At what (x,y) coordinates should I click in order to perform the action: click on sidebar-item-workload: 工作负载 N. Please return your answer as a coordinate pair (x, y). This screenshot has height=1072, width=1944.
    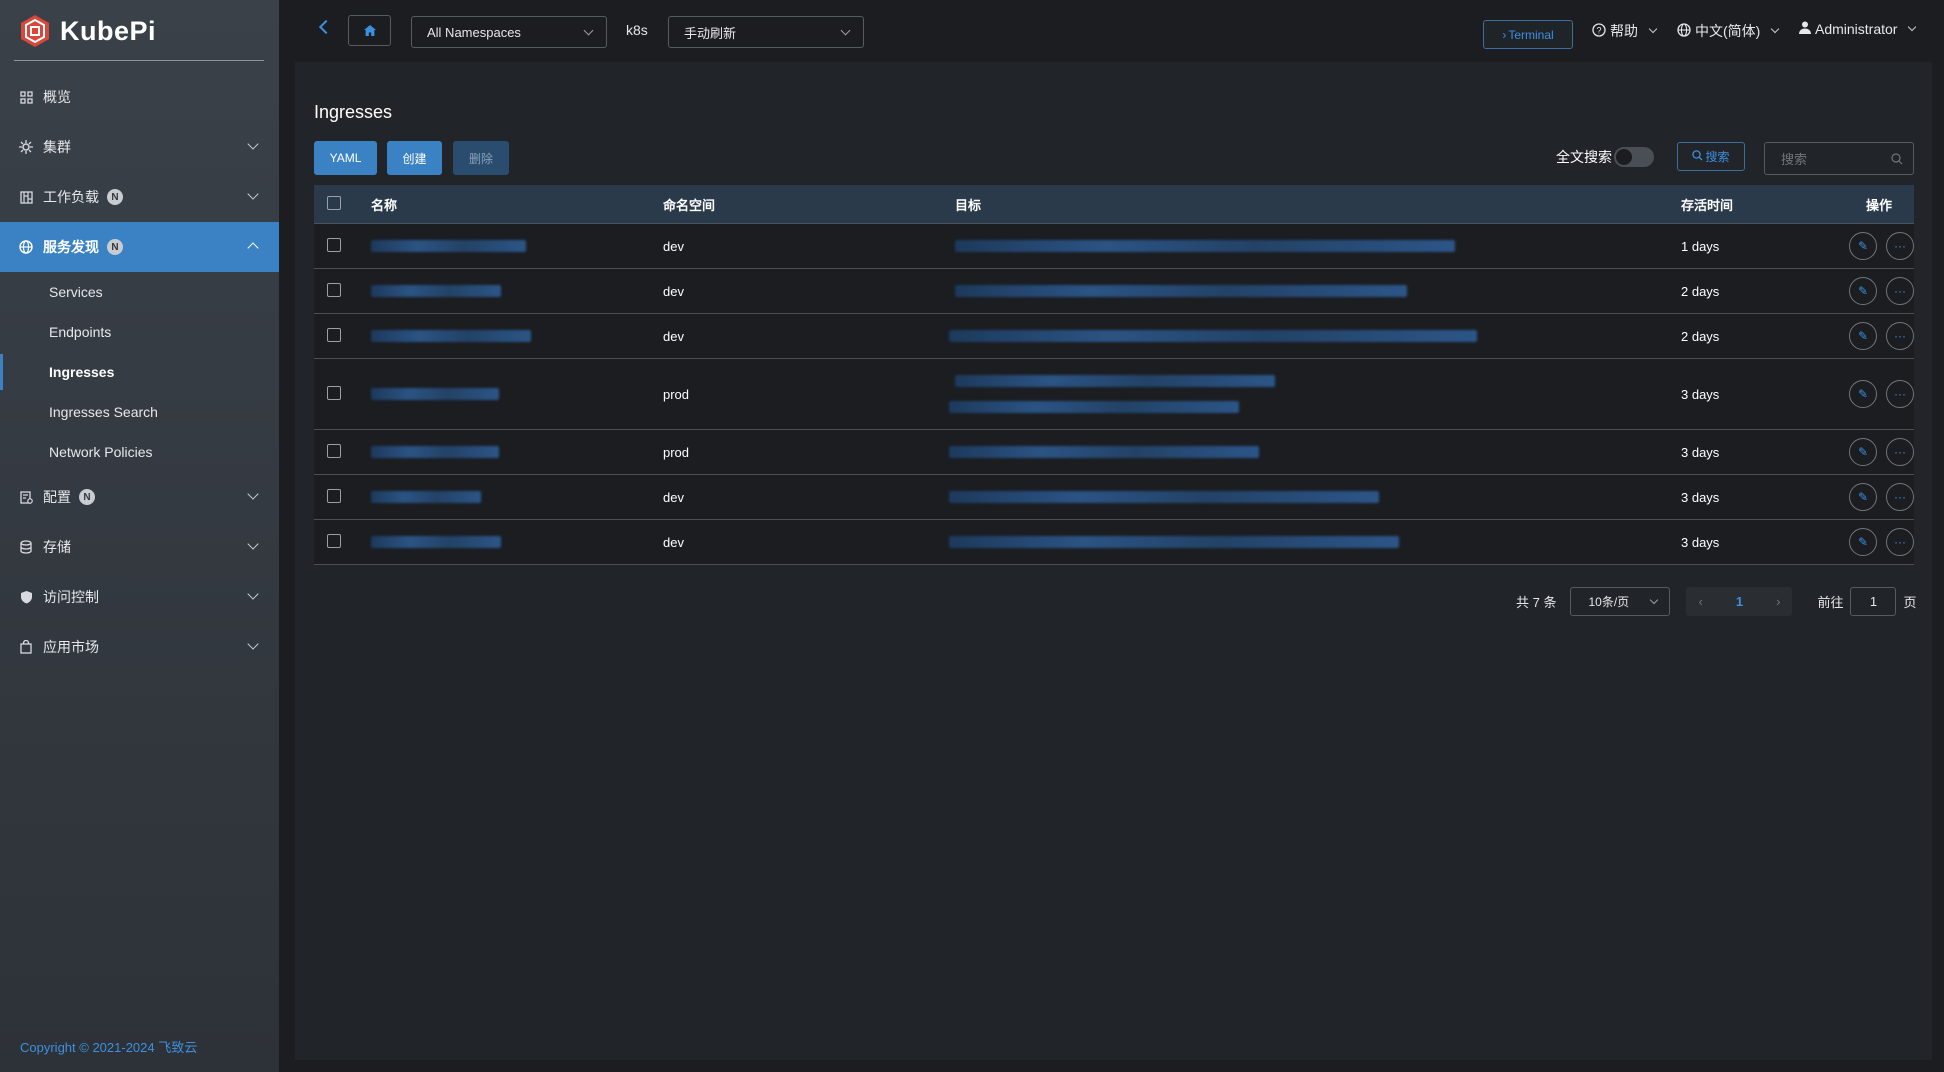
    Looking at the image, I should click on (139, 197).